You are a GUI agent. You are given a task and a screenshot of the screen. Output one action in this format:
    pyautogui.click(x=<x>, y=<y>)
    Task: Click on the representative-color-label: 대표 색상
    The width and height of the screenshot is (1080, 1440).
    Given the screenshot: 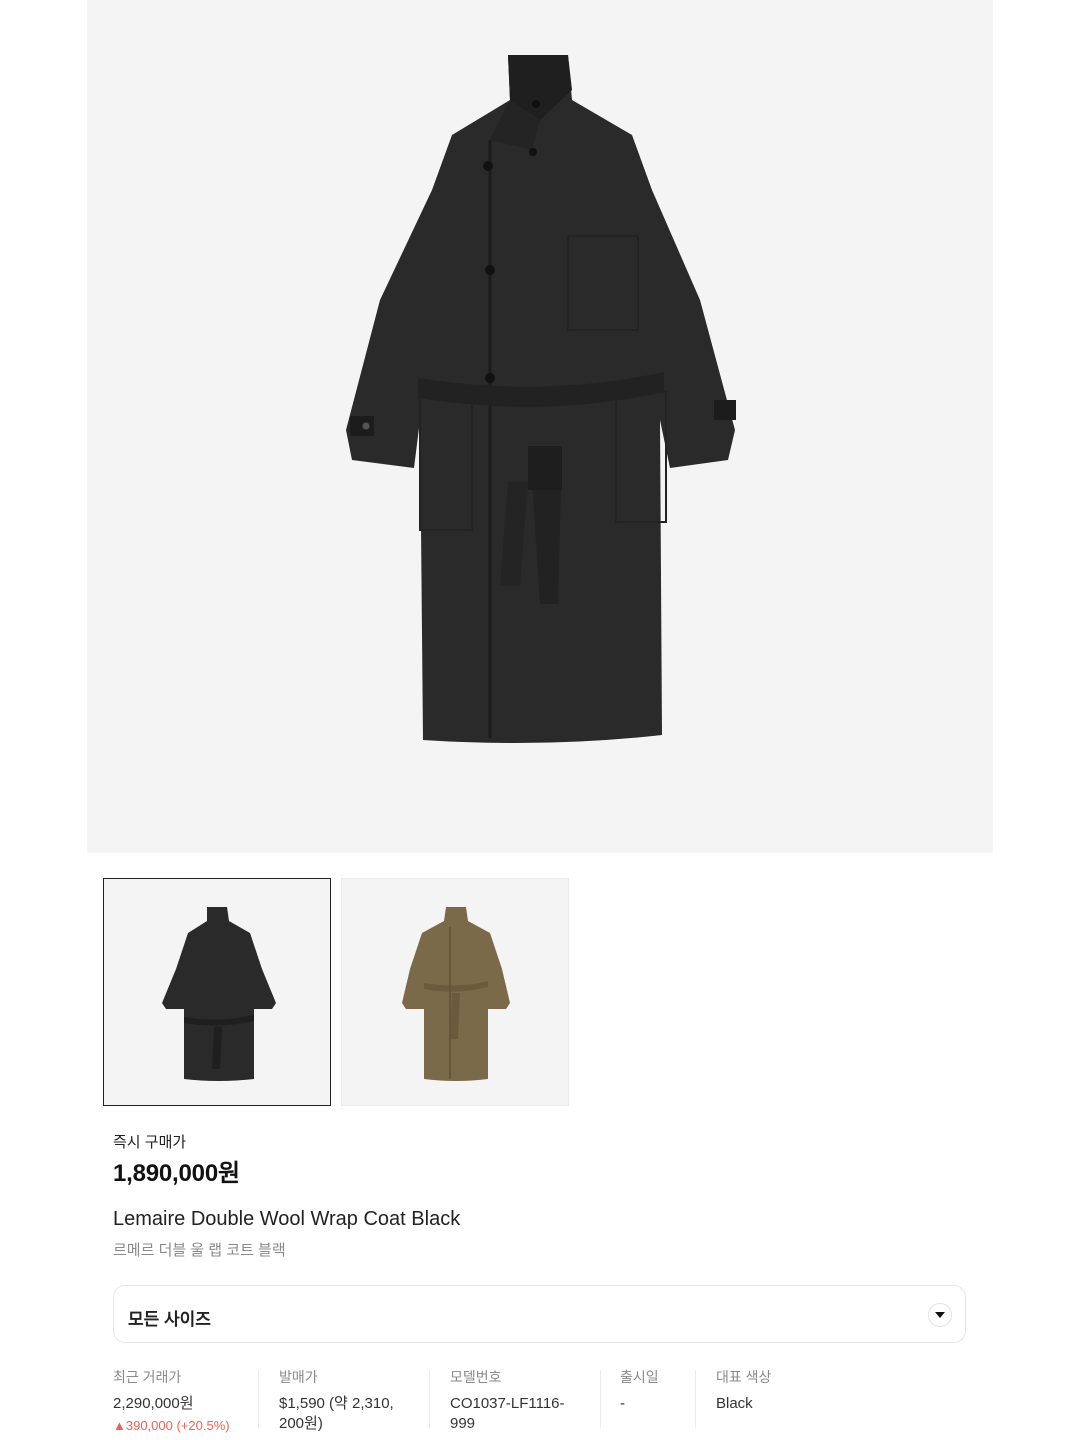 What is the action you would take?
    pyautogui.click(x=744, y=1377)
    